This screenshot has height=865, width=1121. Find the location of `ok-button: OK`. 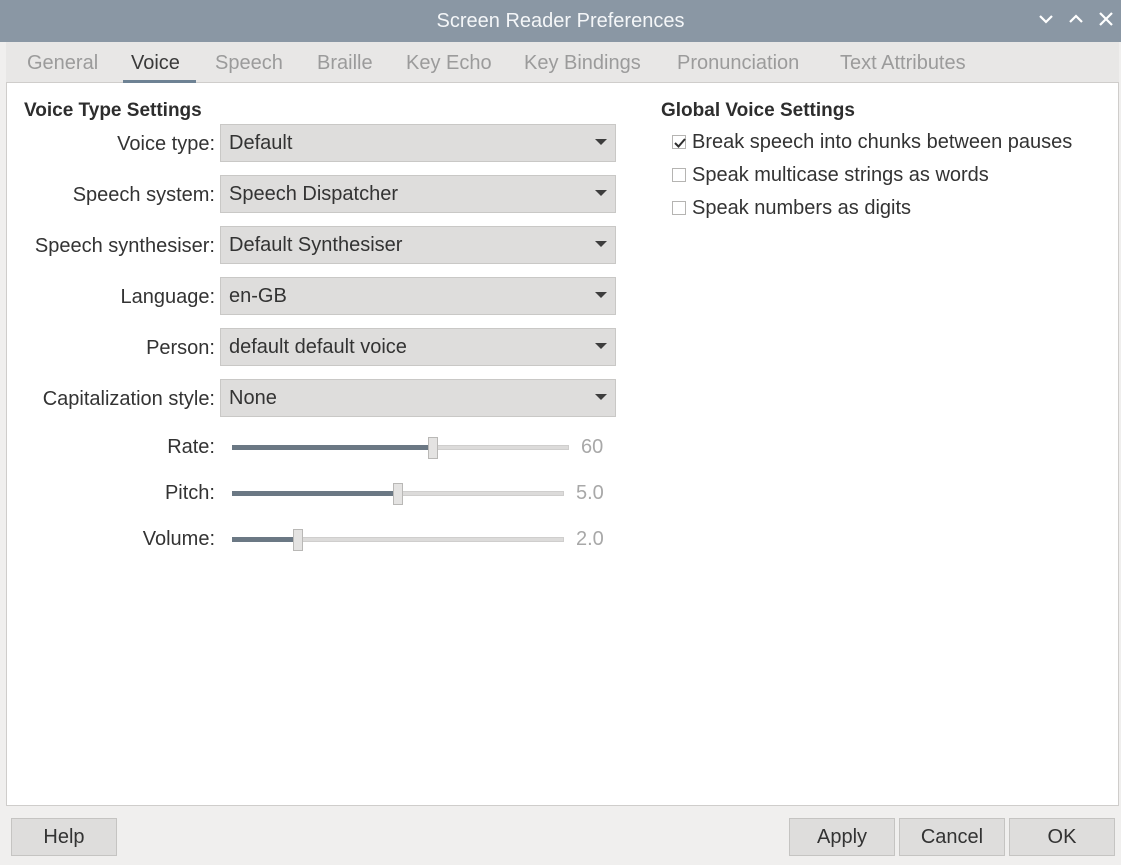

ok-button: OK is located at coordinates (1062, 837).